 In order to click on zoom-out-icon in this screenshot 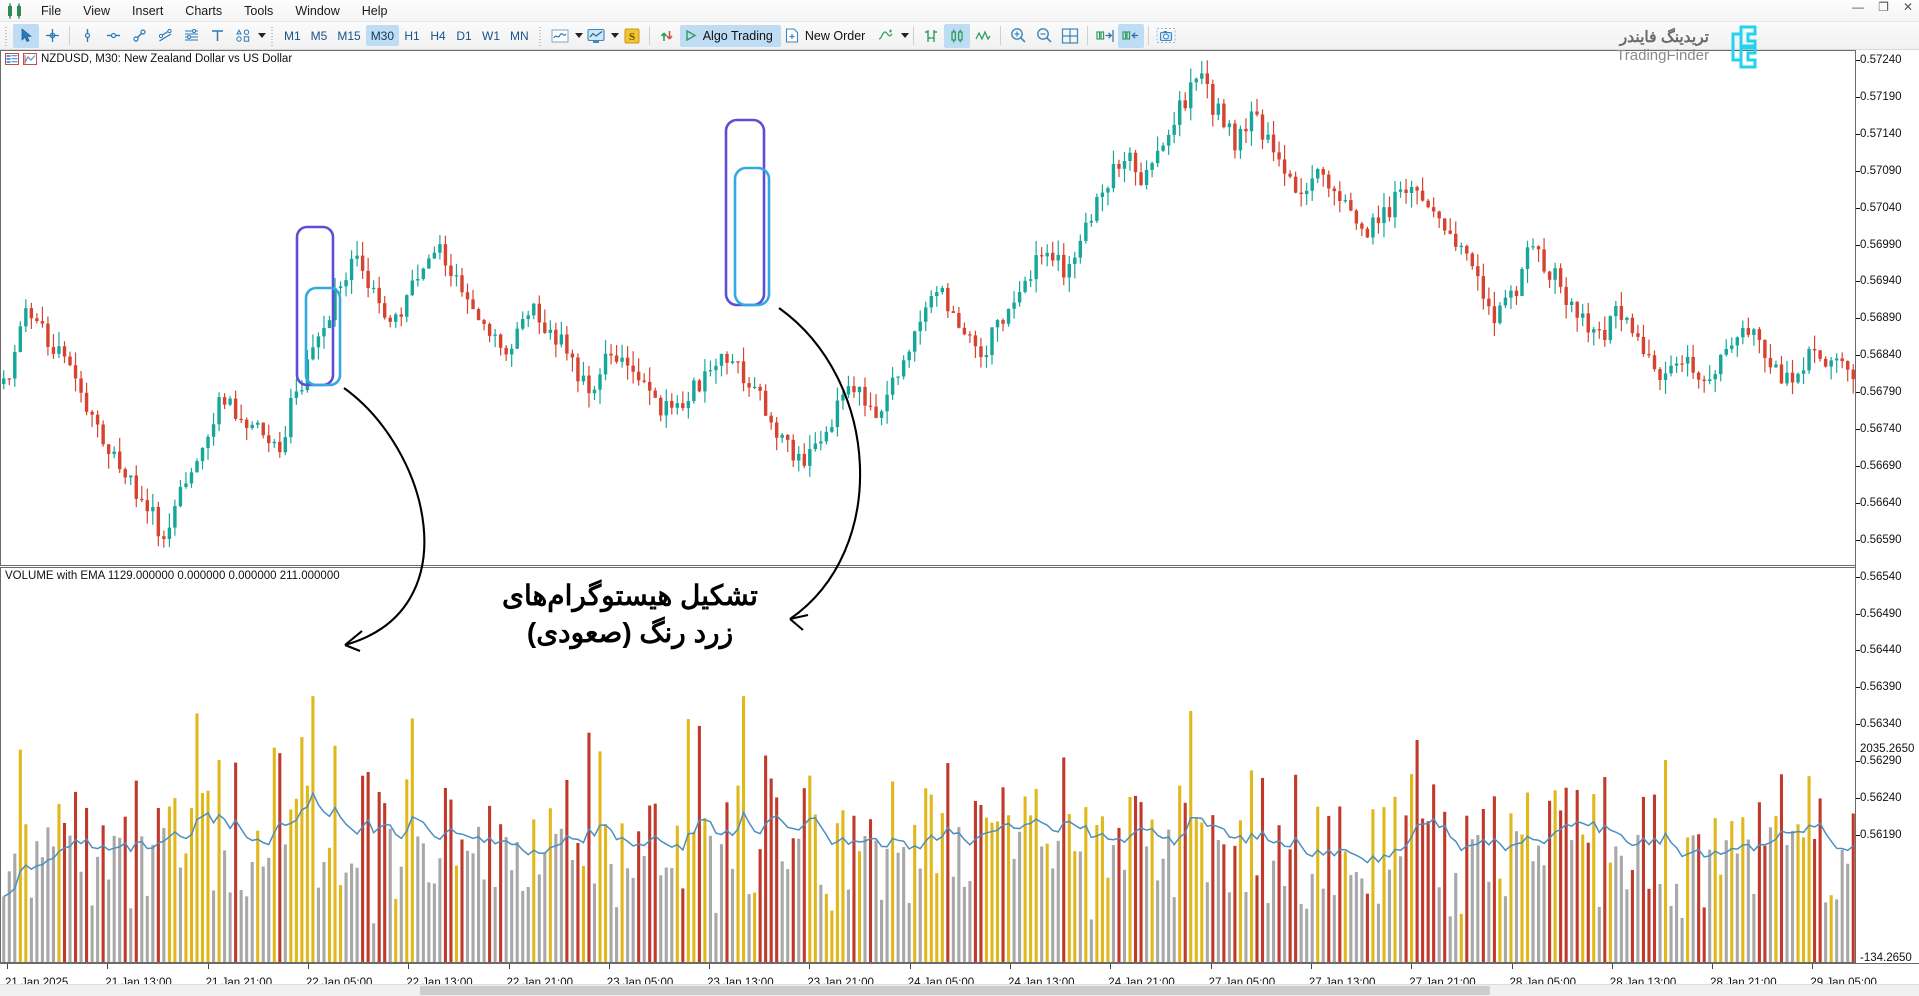, I will do `click(1044, 36)`.